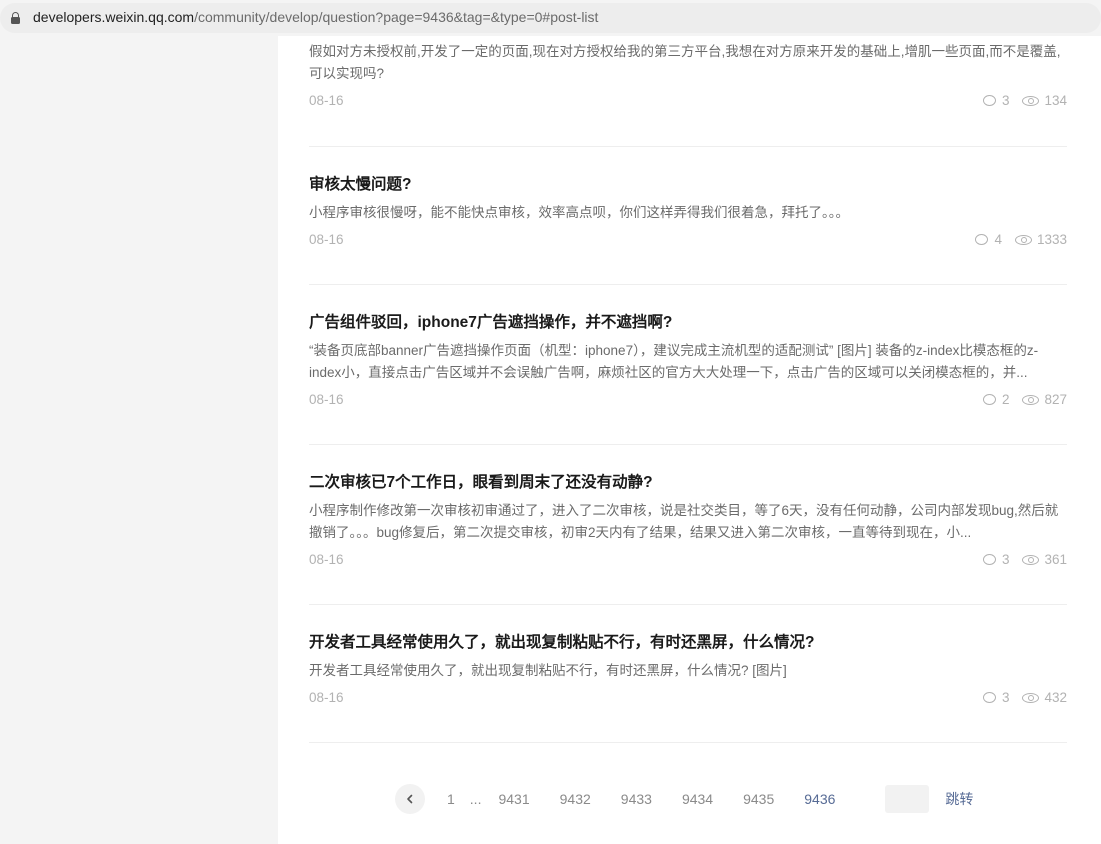  I want to click on lock-icon, so click(15, 18).